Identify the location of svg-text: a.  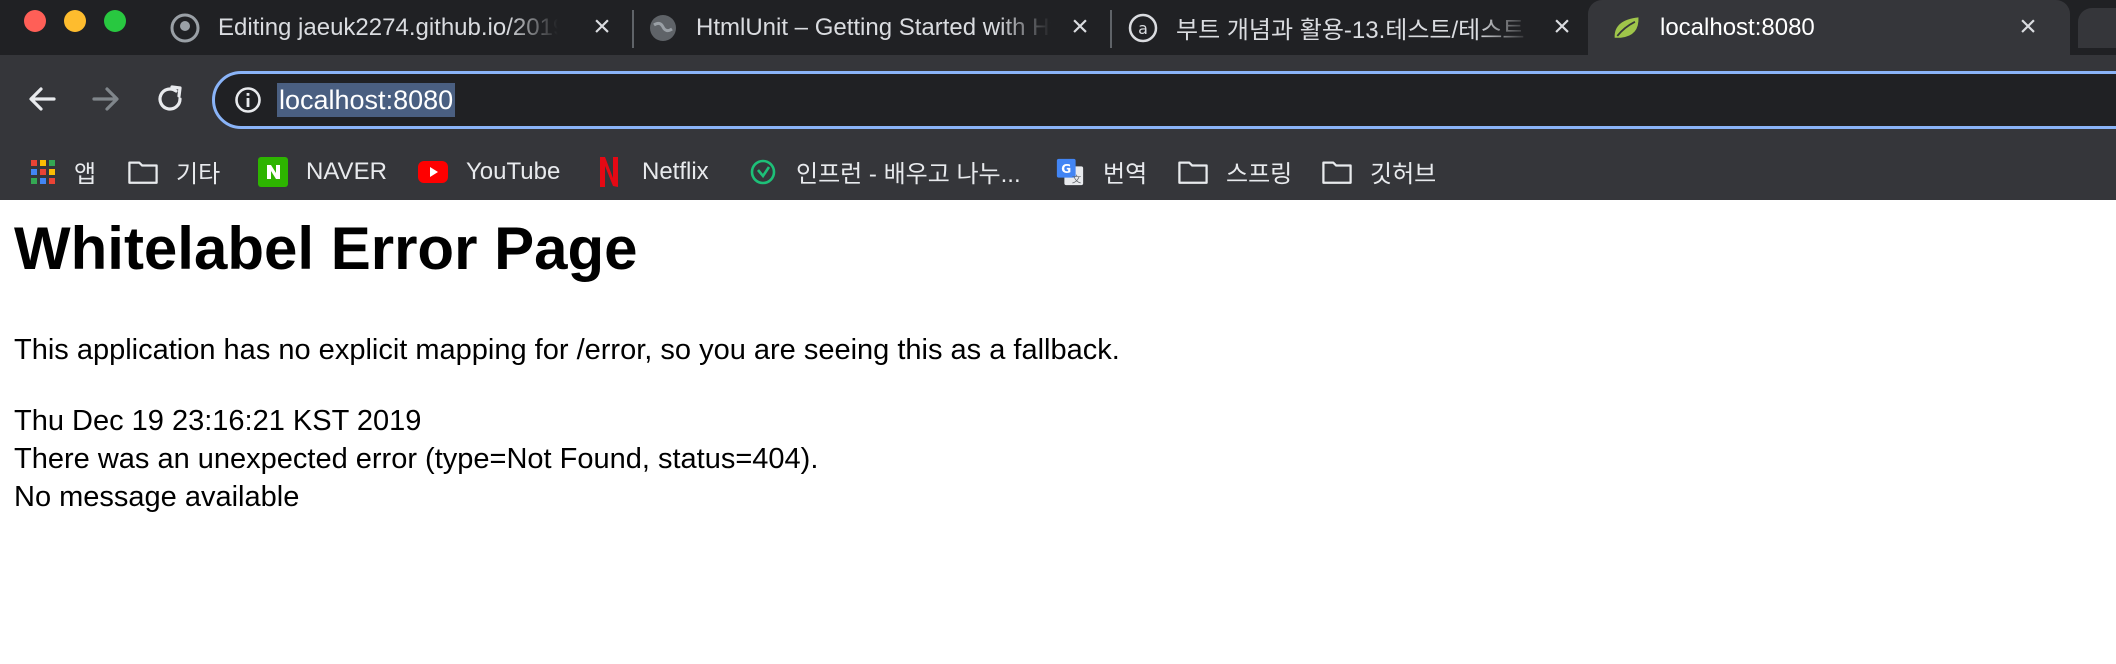
(1143, 28).